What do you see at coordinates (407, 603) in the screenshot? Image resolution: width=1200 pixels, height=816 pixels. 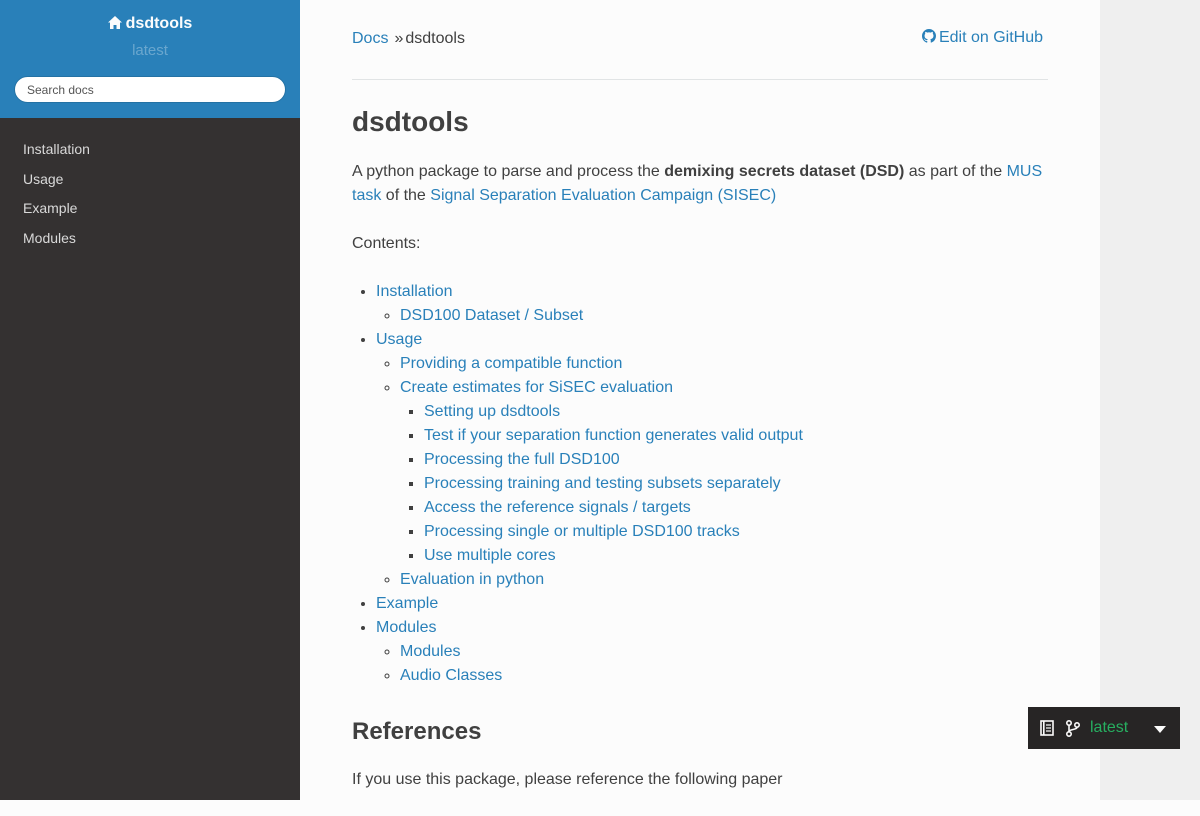 I see `toc-link-example: Example` at bounding box center [407, 603].